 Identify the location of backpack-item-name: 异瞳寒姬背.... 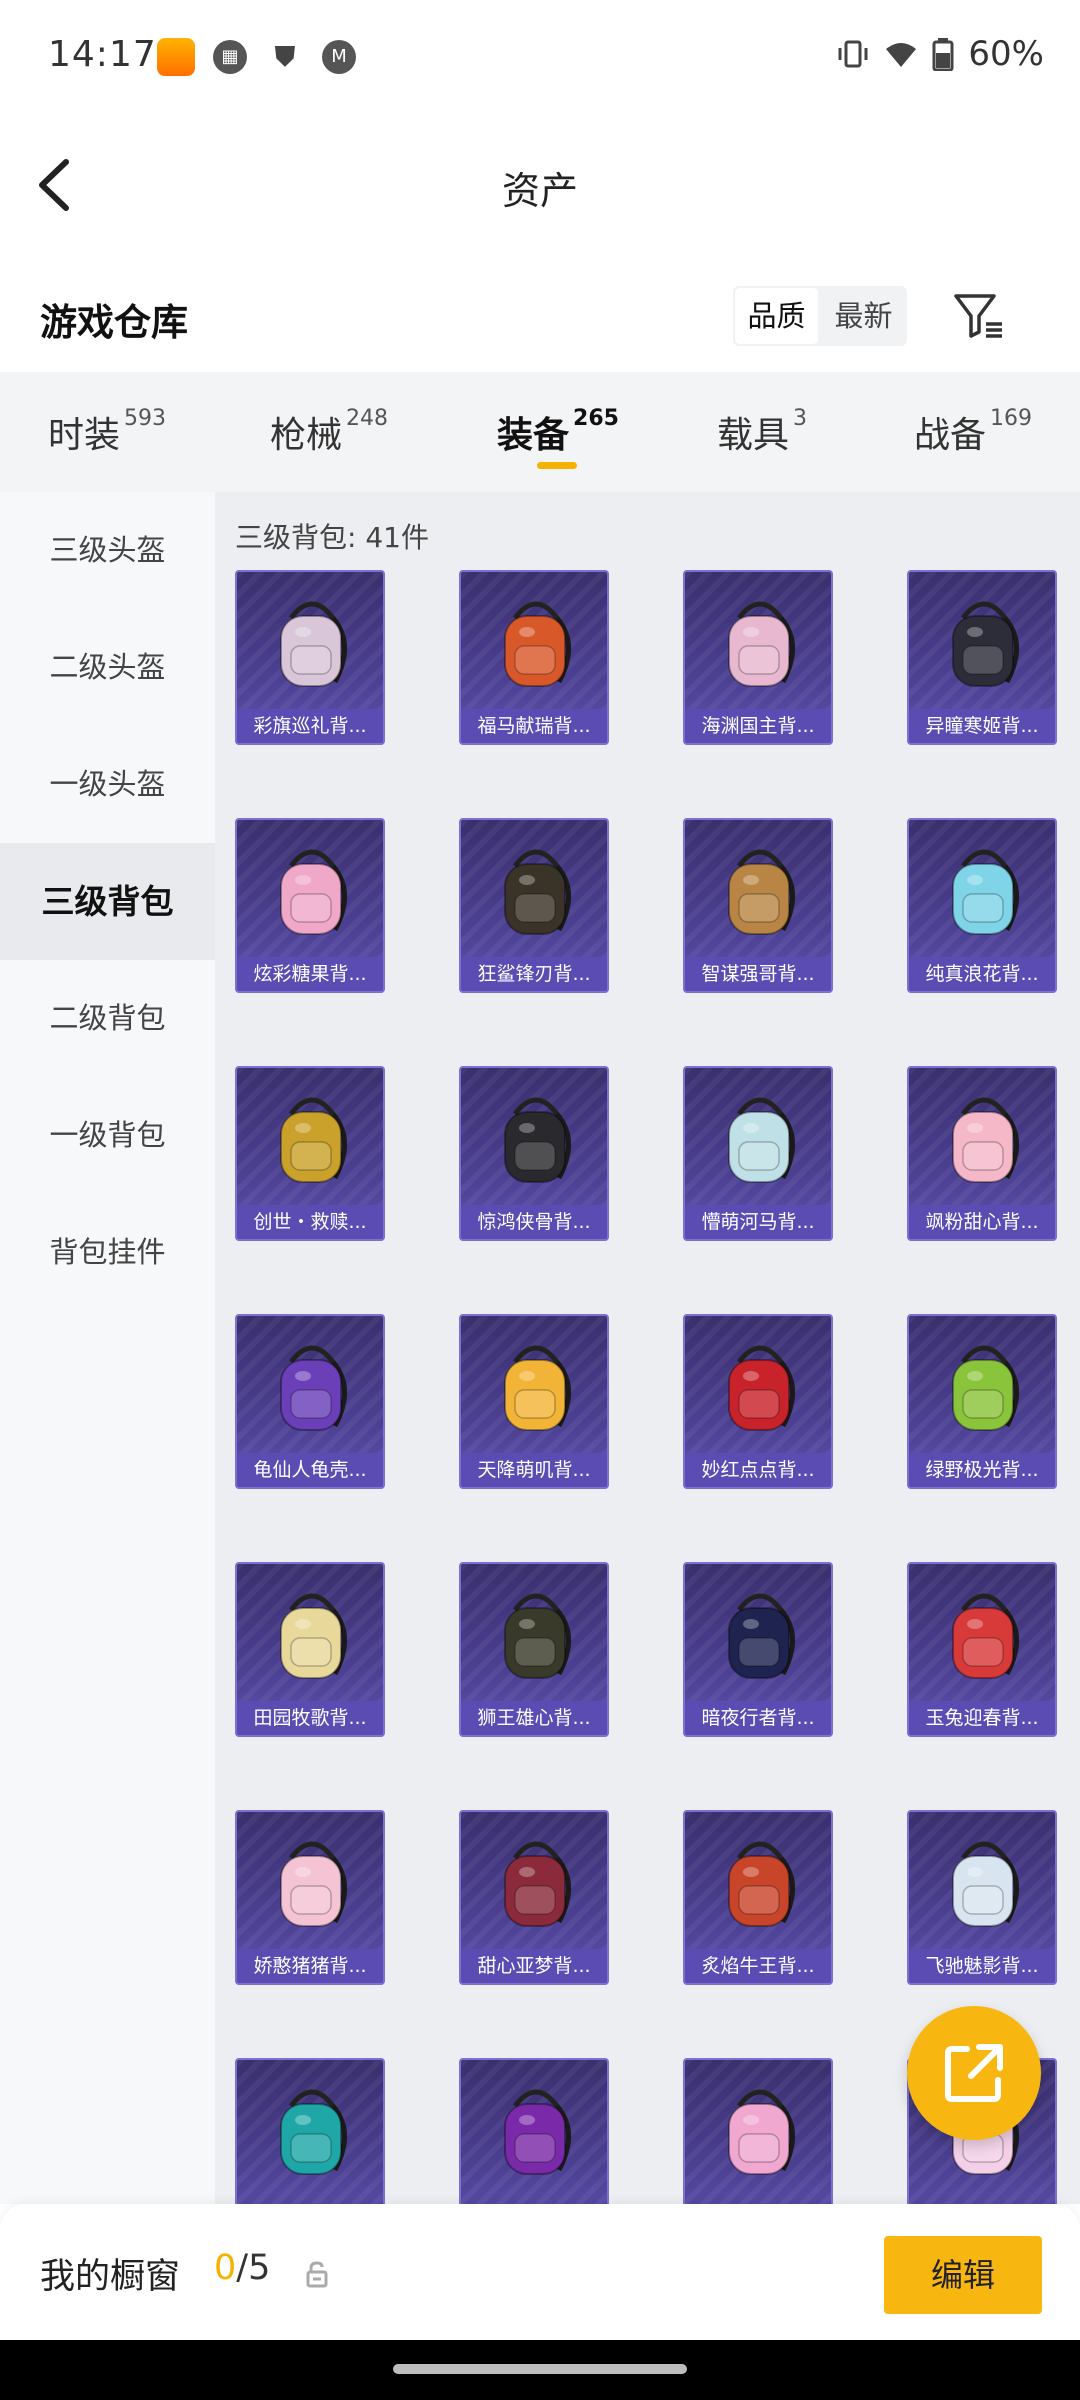
(982, 726).